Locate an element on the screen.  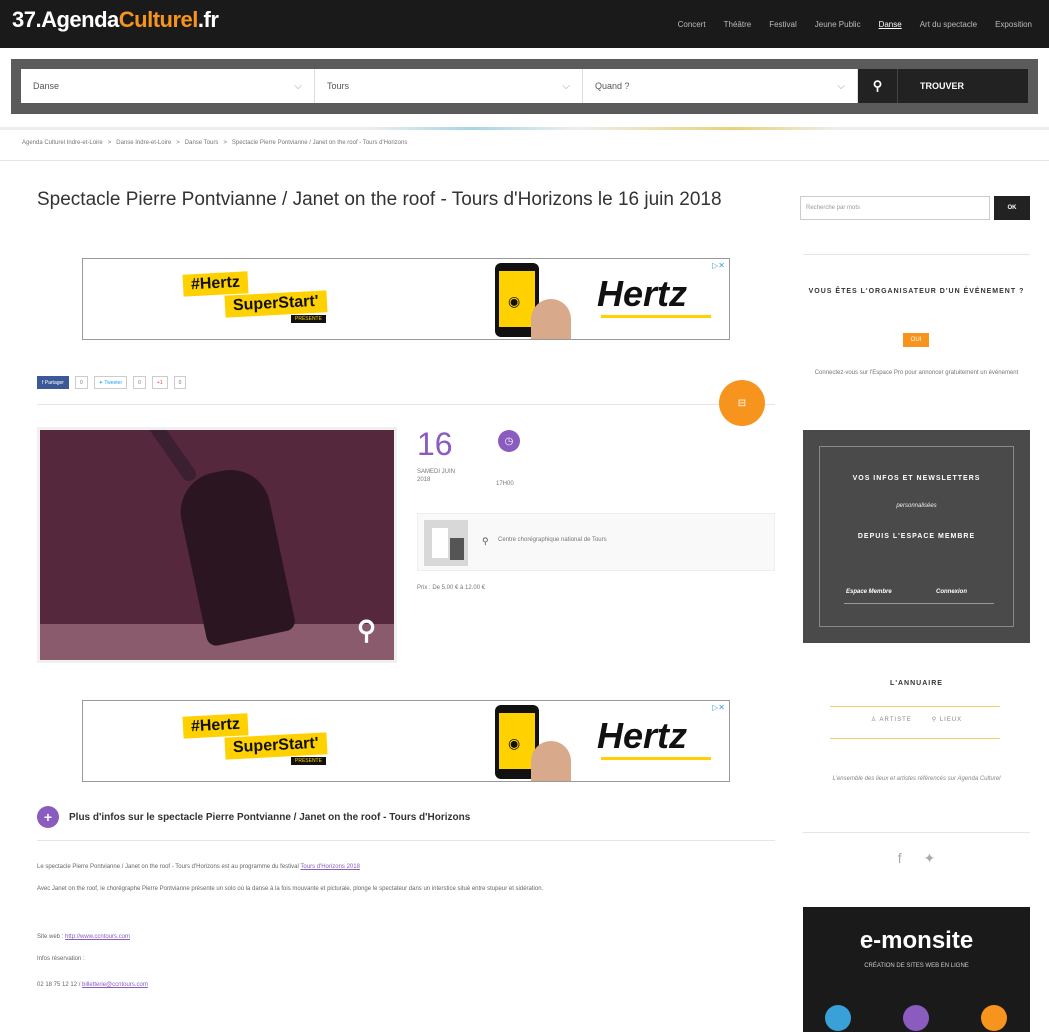
chevron-down-icon: ⌵ is located at coordinates (841, 86).